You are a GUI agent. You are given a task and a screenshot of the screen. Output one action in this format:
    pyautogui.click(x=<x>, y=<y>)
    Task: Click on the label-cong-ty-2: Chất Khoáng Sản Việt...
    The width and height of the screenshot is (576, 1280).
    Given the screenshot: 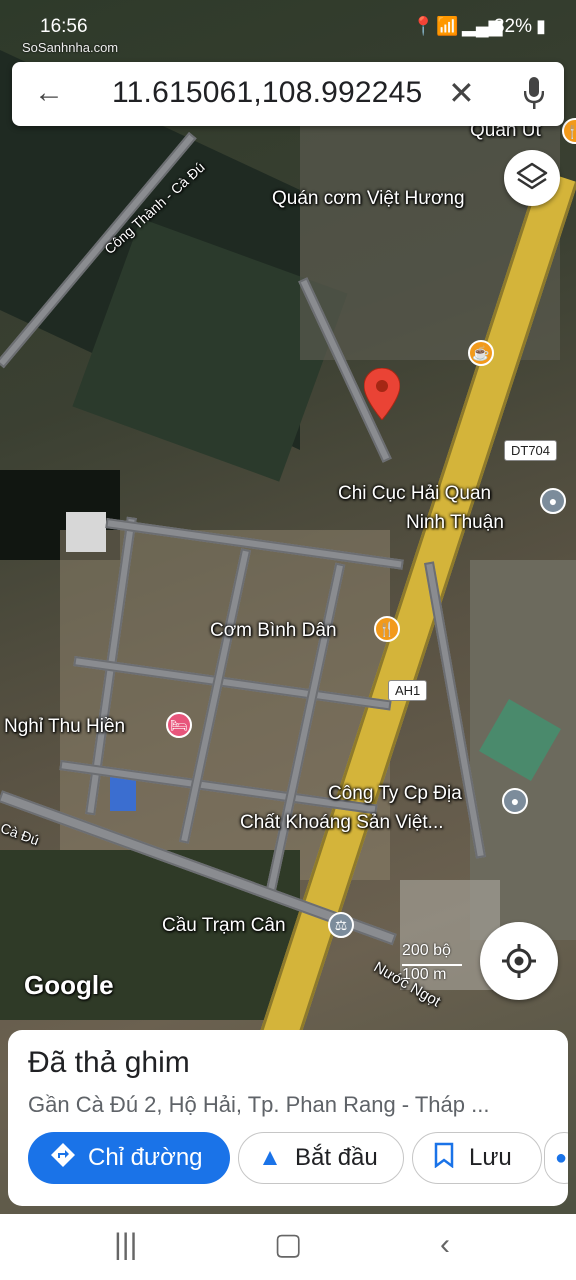 What is the action you would take?
    pyautogui.click(x=342, y=823)
    